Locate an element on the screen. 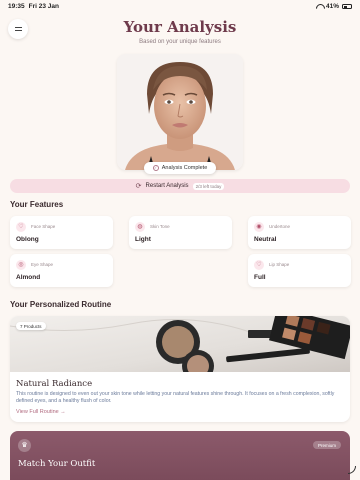 The height and width of the screenshot is (480, 360). restart-count: 2/3 left today is located at coordinates (208, 186).